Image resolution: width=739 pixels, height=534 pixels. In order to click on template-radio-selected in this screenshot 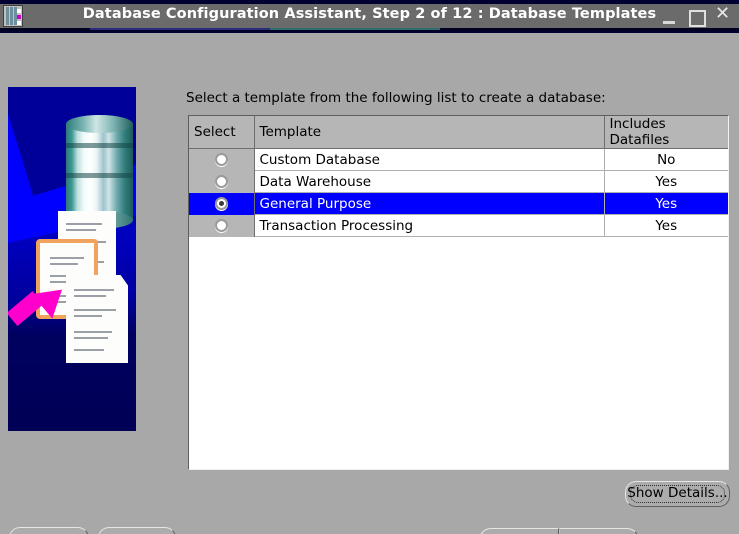, I will do `click(221, 203)`.